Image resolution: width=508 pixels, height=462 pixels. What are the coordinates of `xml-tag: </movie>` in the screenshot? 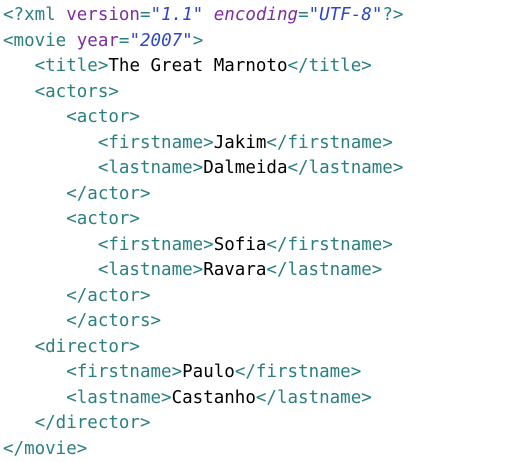 It's located at (45, 448).